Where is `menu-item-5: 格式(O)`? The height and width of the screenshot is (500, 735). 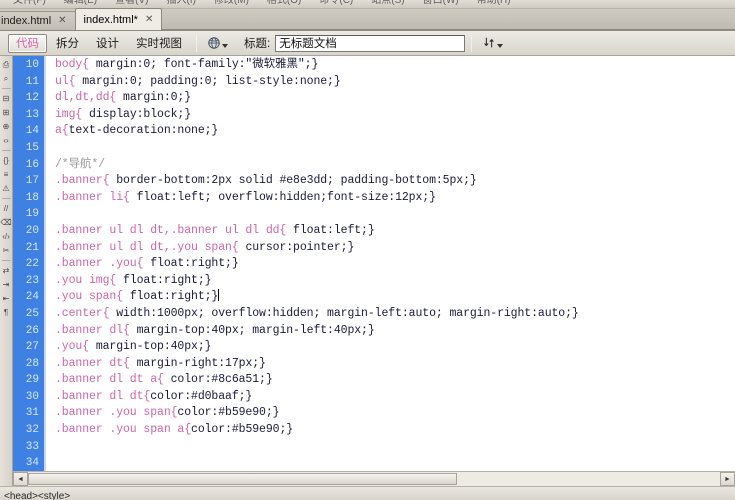 menu-item-5: 格式(O) is located at coordinates (284, 3).